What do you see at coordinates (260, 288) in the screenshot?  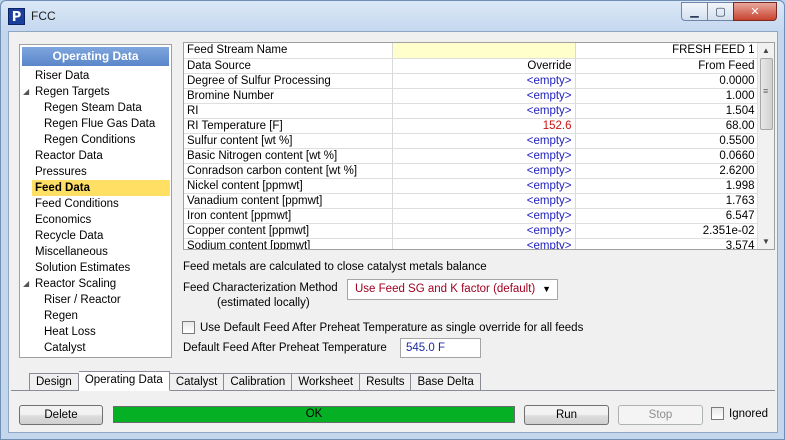 I see `feed-characterization-label: Feed Characterization Method` at bounding box center [260, 288].